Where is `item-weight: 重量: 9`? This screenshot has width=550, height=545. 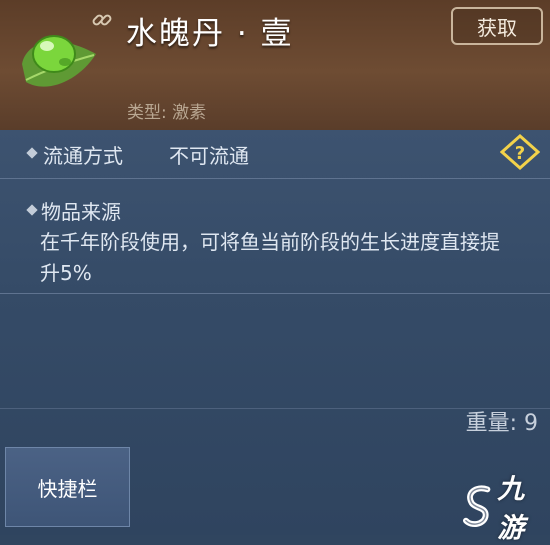
item-weight: 重量: 9 is located at coordinates (501, 423).